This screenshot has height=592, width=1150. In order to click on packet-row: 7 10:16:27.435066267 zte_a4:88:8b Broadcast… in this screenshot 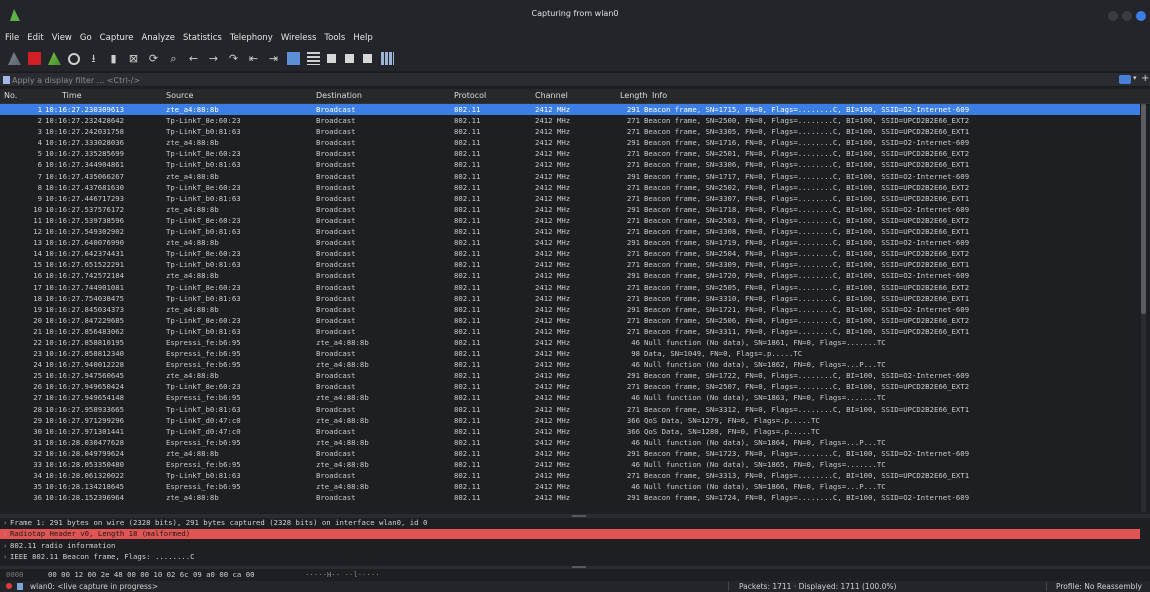, I will do `click(570, 176)`.